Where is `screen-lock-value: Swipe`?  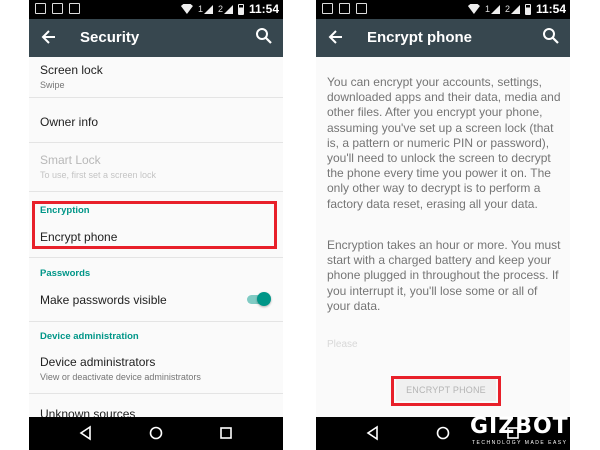
screen-lock-value: Swipe is located at coordinates (52, 85).